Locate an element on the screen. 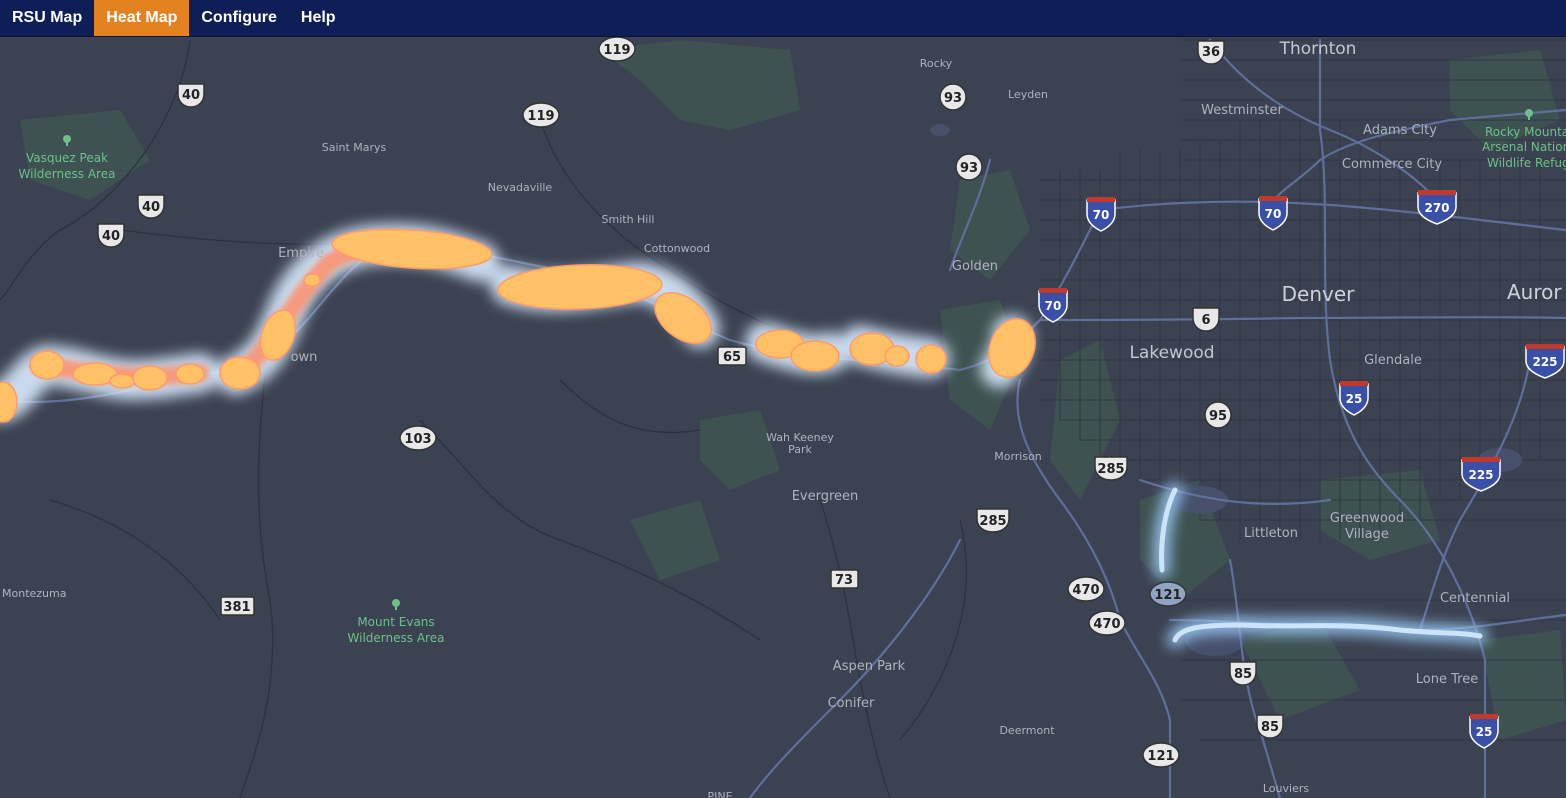 The height and width of the screenshot is (798, 1566). state-route-shield: 73 is located at coordinates (844, 579).